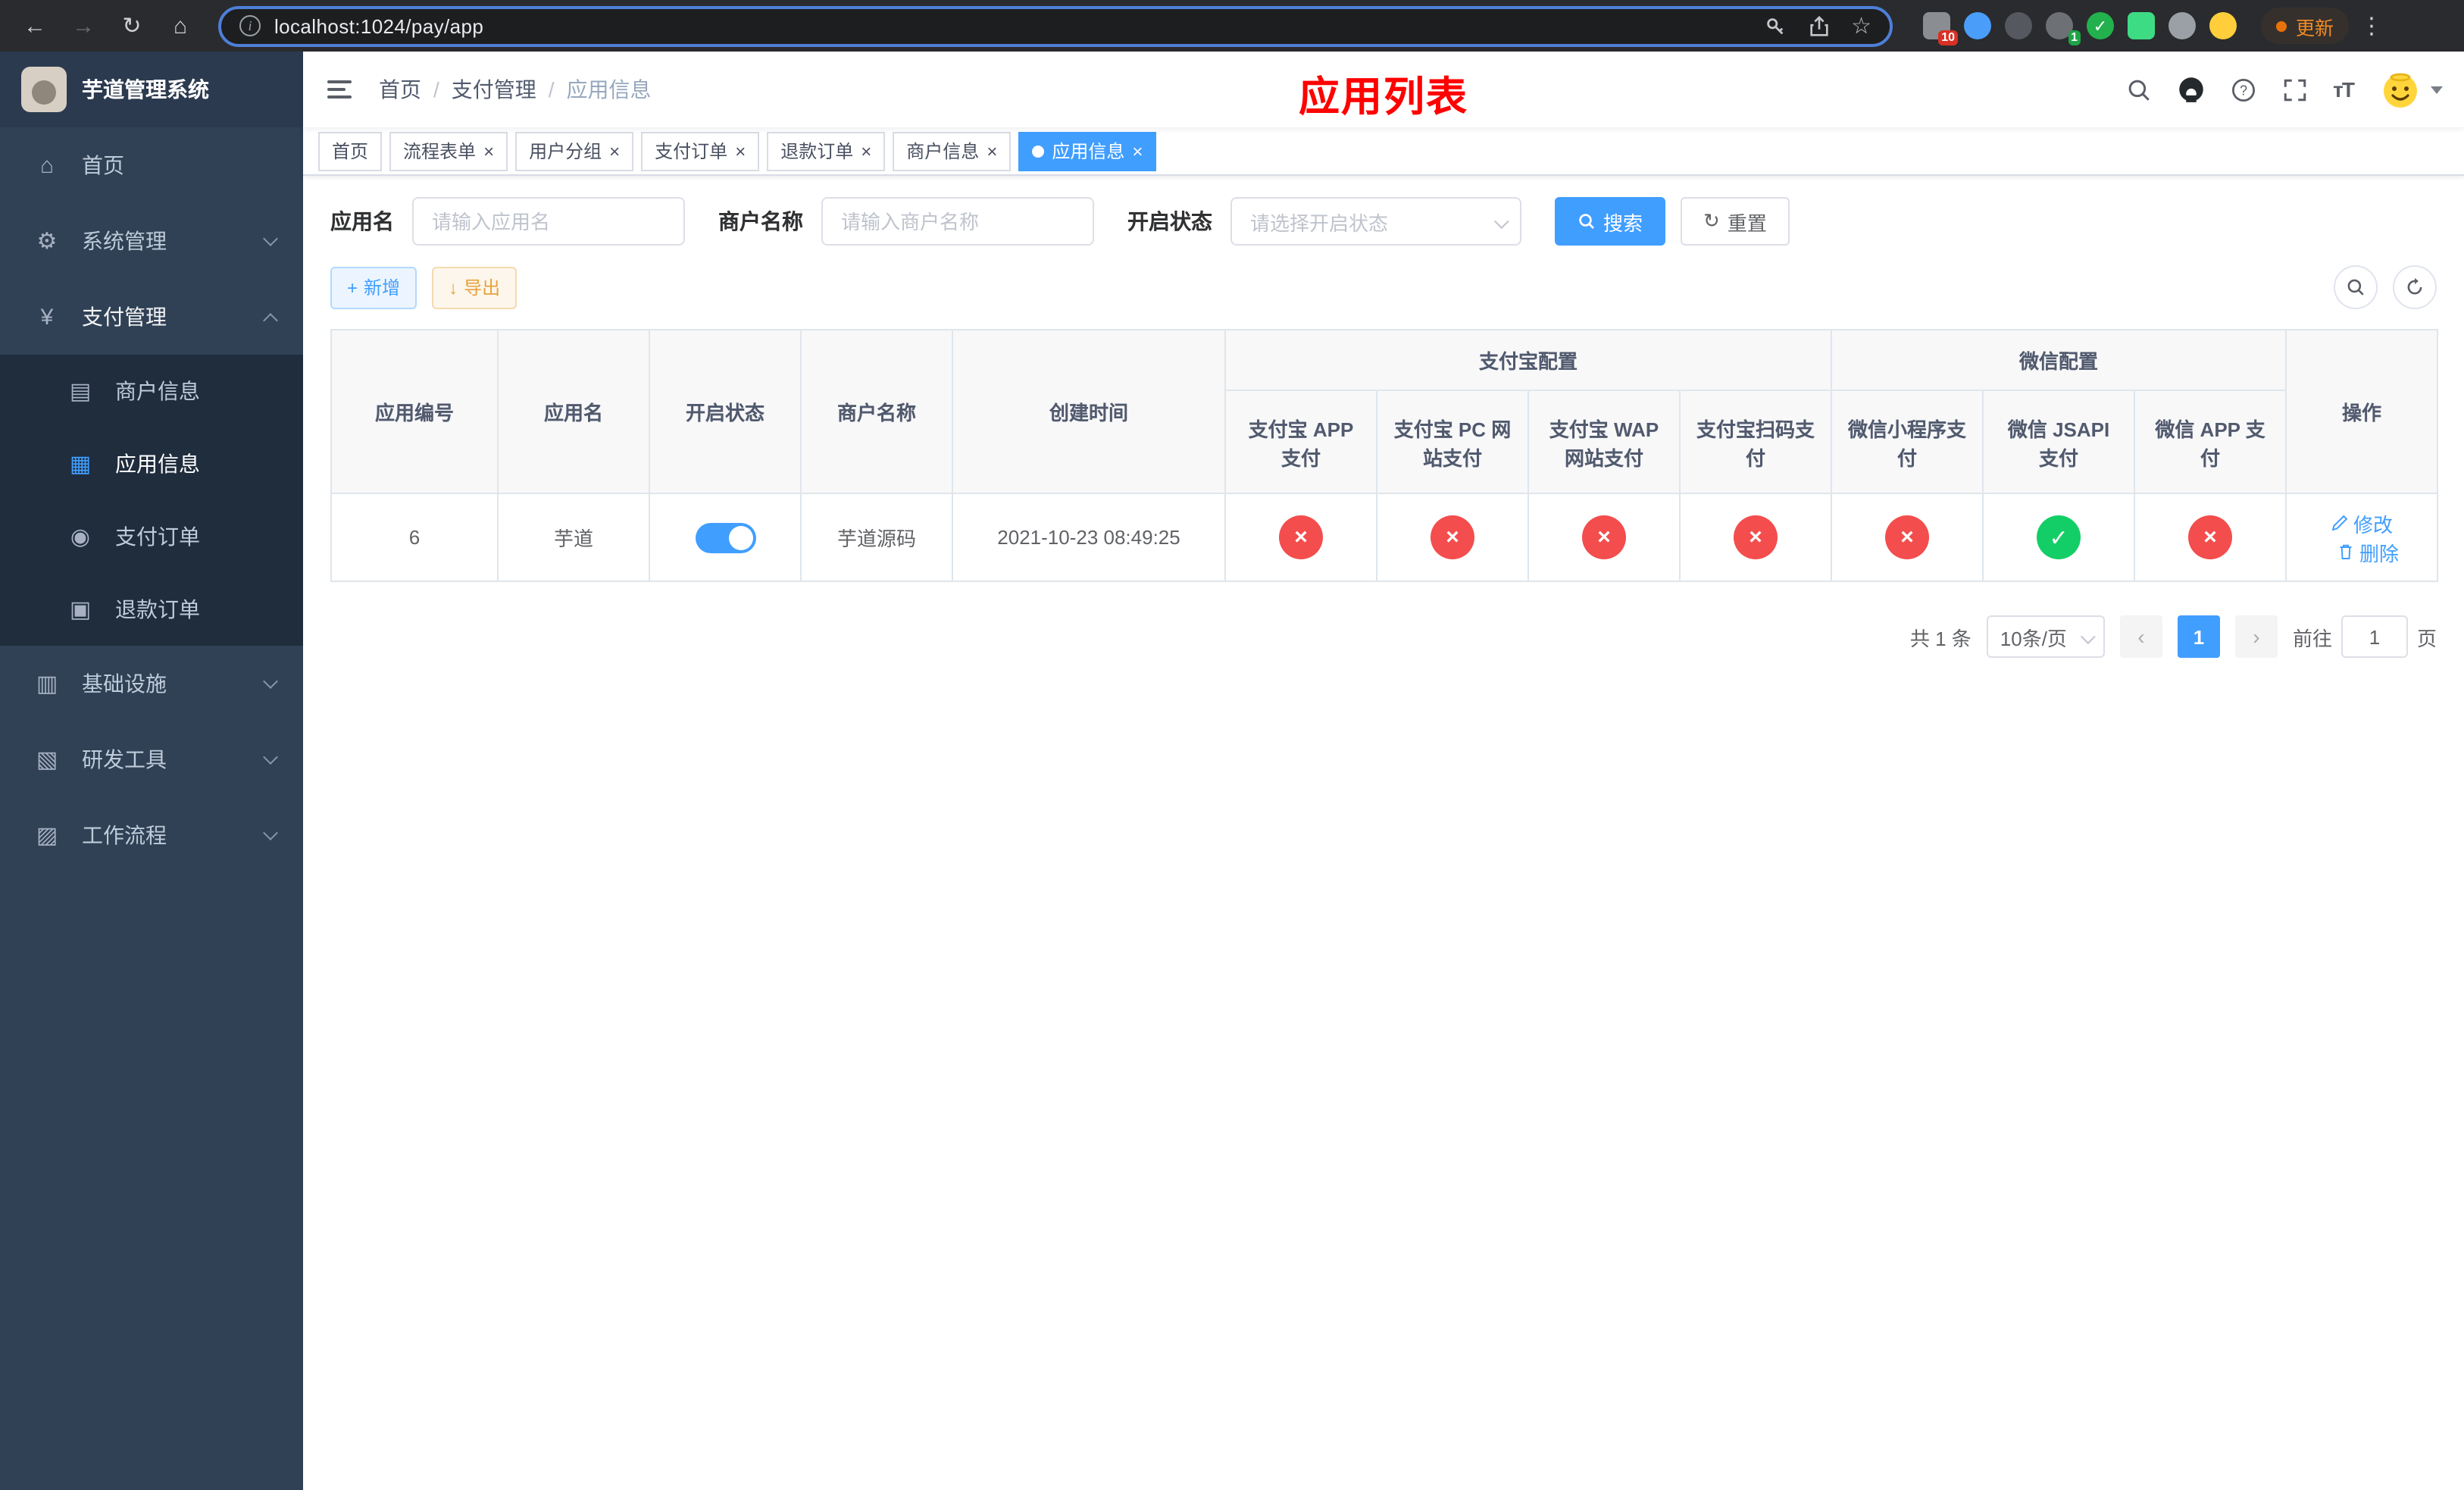 The width and height of the screenshot is (2464, 1490). What do you see at coordinates (2141, 26) in the screenshot?
I see `extension-green-square-icon` at bounding box center [2141, 26].